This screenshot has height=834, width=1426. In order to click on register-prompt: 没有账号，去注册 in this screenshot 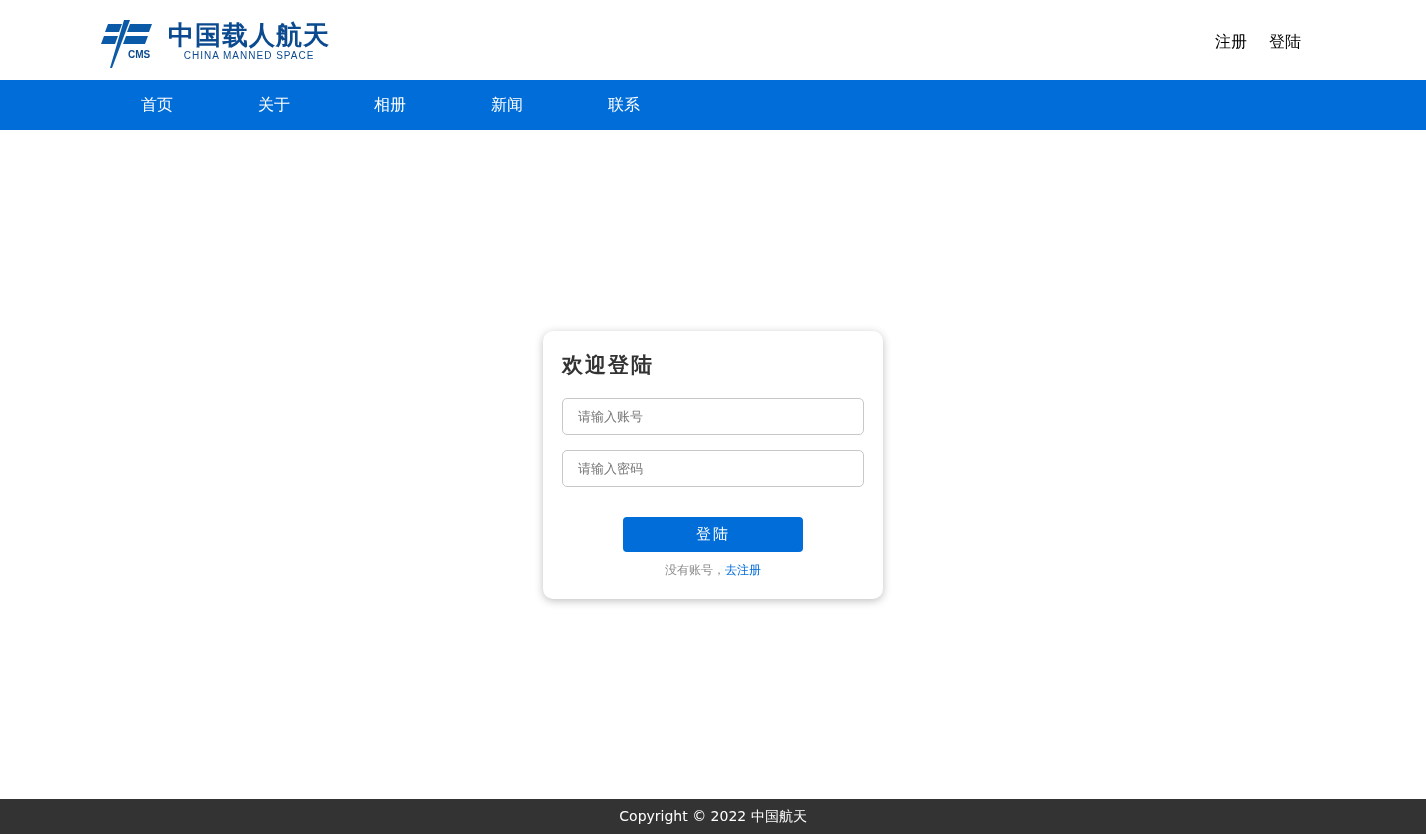, I will do `click(713, 570)`.